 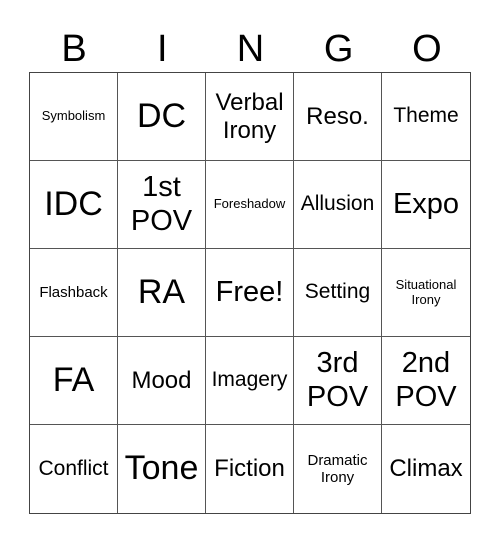 I want to click on bingo-cell: Climax, so click(x=426, y=469).